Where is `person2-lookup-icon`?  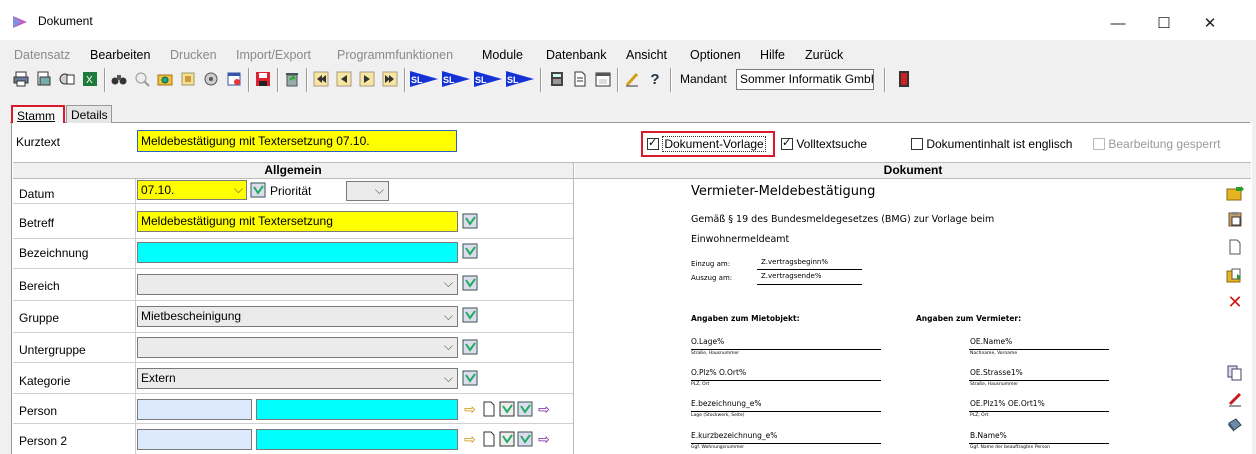 person2-lookup-icon is located at coordinates (525, 439).